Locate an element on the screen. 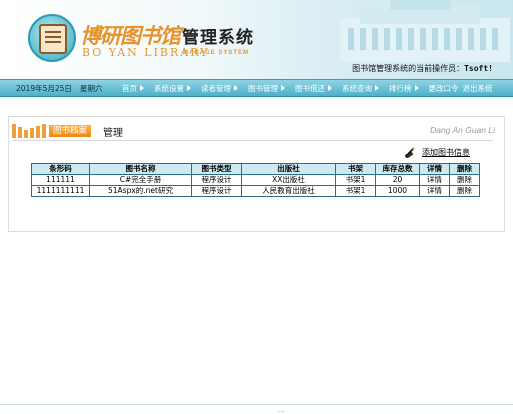 The image size is (513, 414). nav-label: 排行榜 is located at coordinates (400, 88).